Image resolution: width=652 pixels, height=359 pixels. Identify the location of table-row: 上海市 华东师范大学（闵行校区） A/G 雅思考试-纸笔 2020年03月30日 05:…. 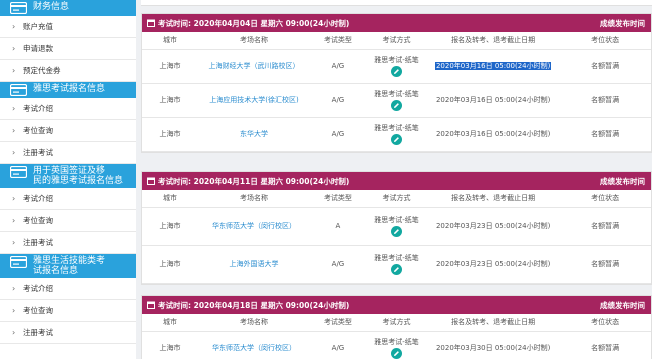
(396, 345).